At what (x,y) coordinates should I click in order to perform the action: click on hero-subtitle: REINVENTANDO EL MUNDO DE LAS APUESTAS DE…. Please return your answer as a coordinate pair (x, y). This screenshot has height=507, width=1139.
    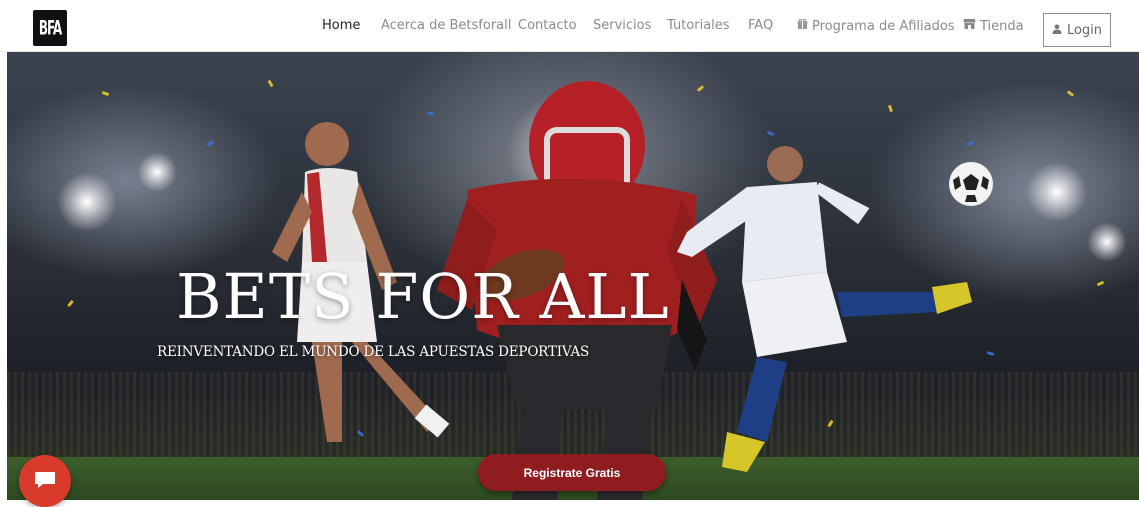
    Looking at the image, I should click on (373, 352).